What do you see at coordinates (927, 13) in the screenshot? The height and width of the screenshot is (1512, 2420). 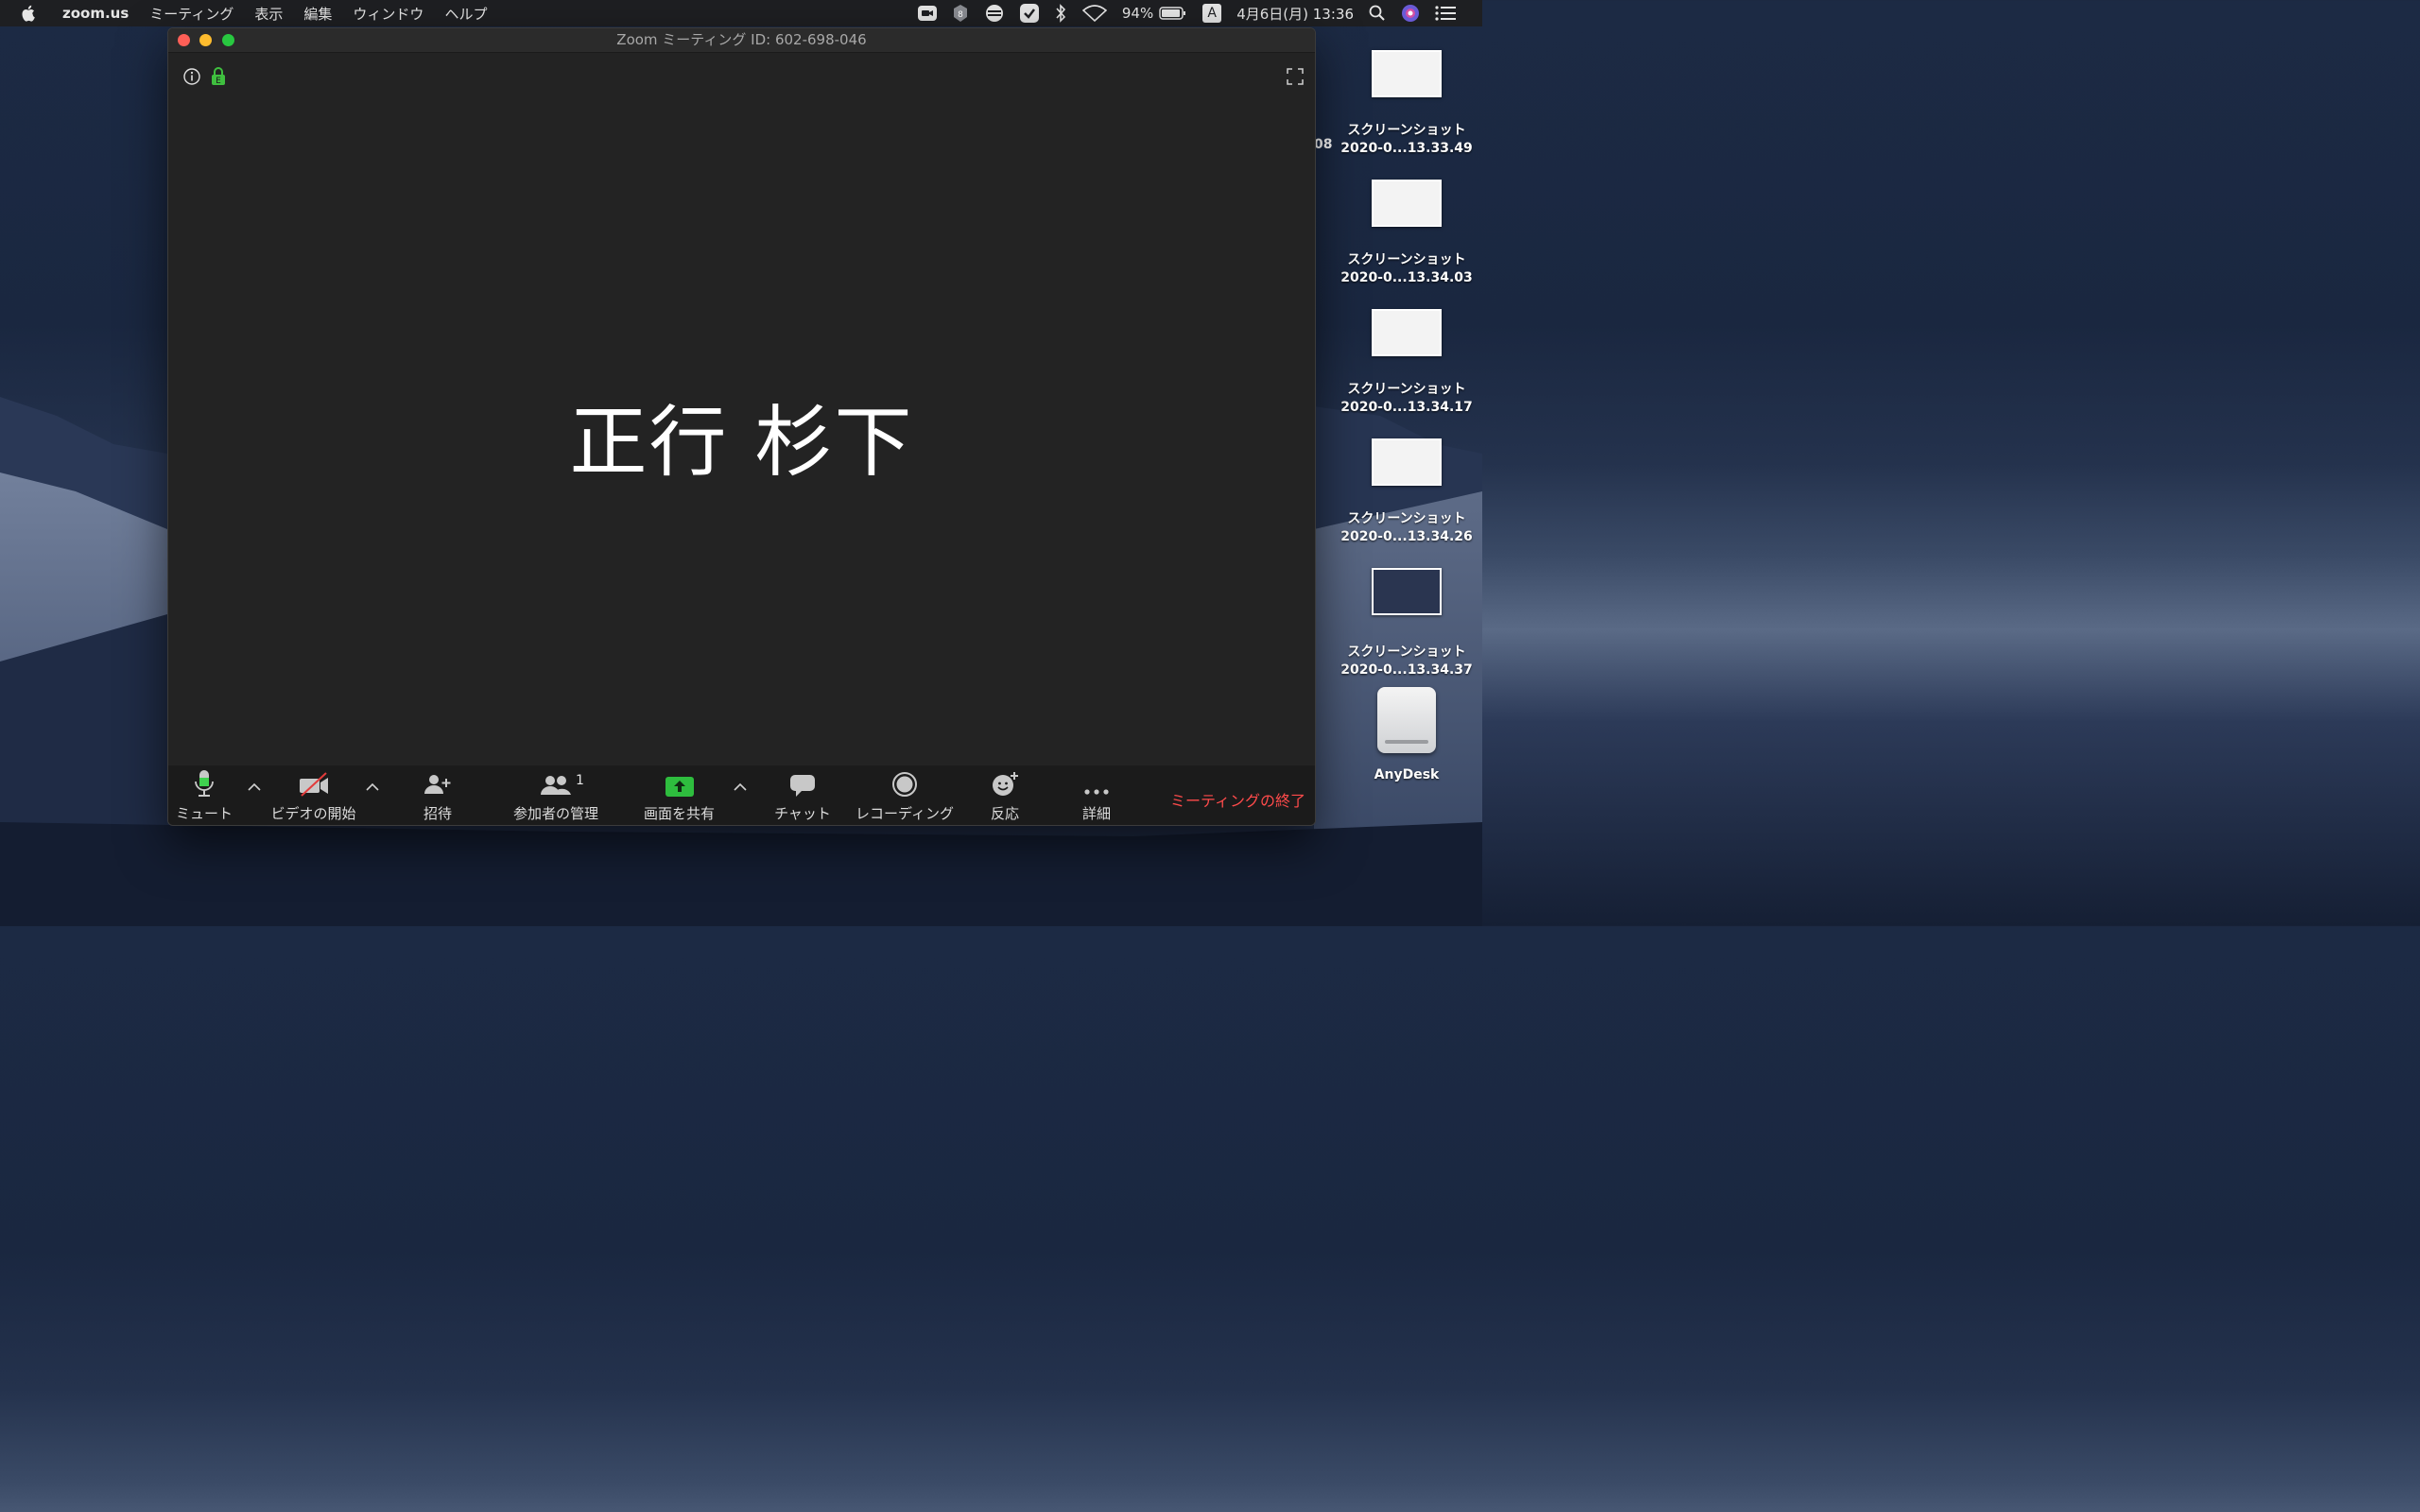 I see `zoom-status-icon` at bounding box center [927, 13].